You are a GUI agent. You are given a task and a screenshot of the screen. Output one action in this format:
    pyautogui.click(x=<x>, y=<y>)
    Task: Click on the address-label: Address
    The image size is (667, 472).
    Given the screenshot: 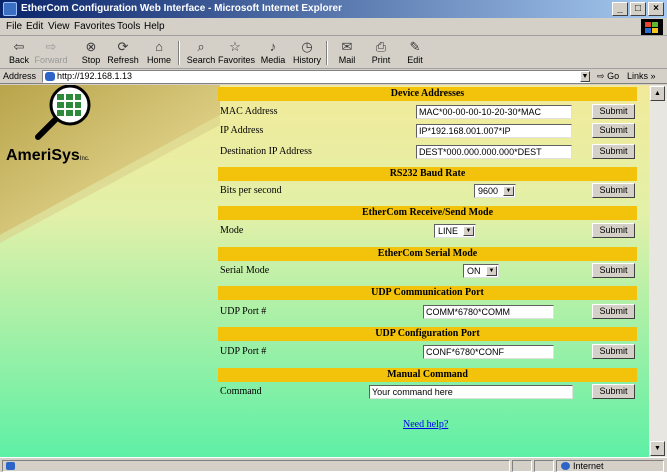 What is the action you would take?
    pyautogui.click(x=20, y=76)
    